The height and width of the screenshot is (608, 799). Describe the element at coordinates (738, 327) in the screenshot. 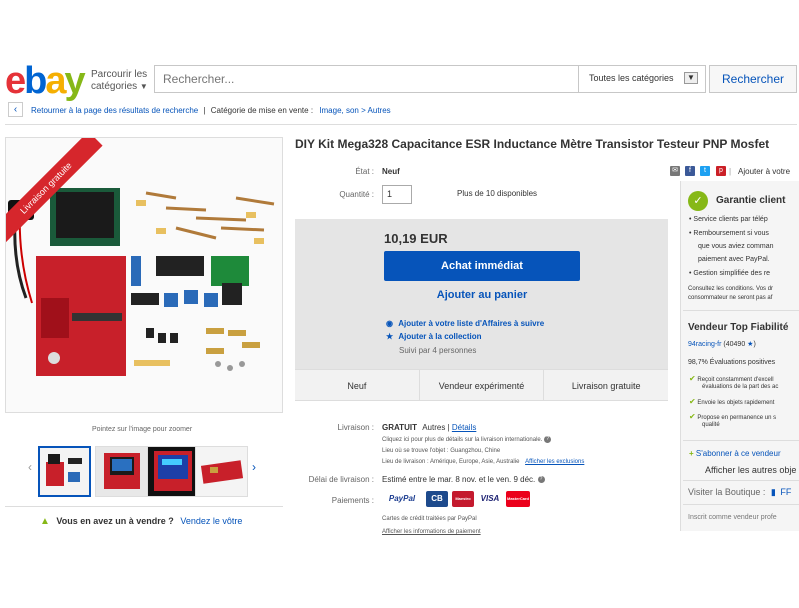

I see `top-seller-title: Vendeur Top Fiabilité` at that location.